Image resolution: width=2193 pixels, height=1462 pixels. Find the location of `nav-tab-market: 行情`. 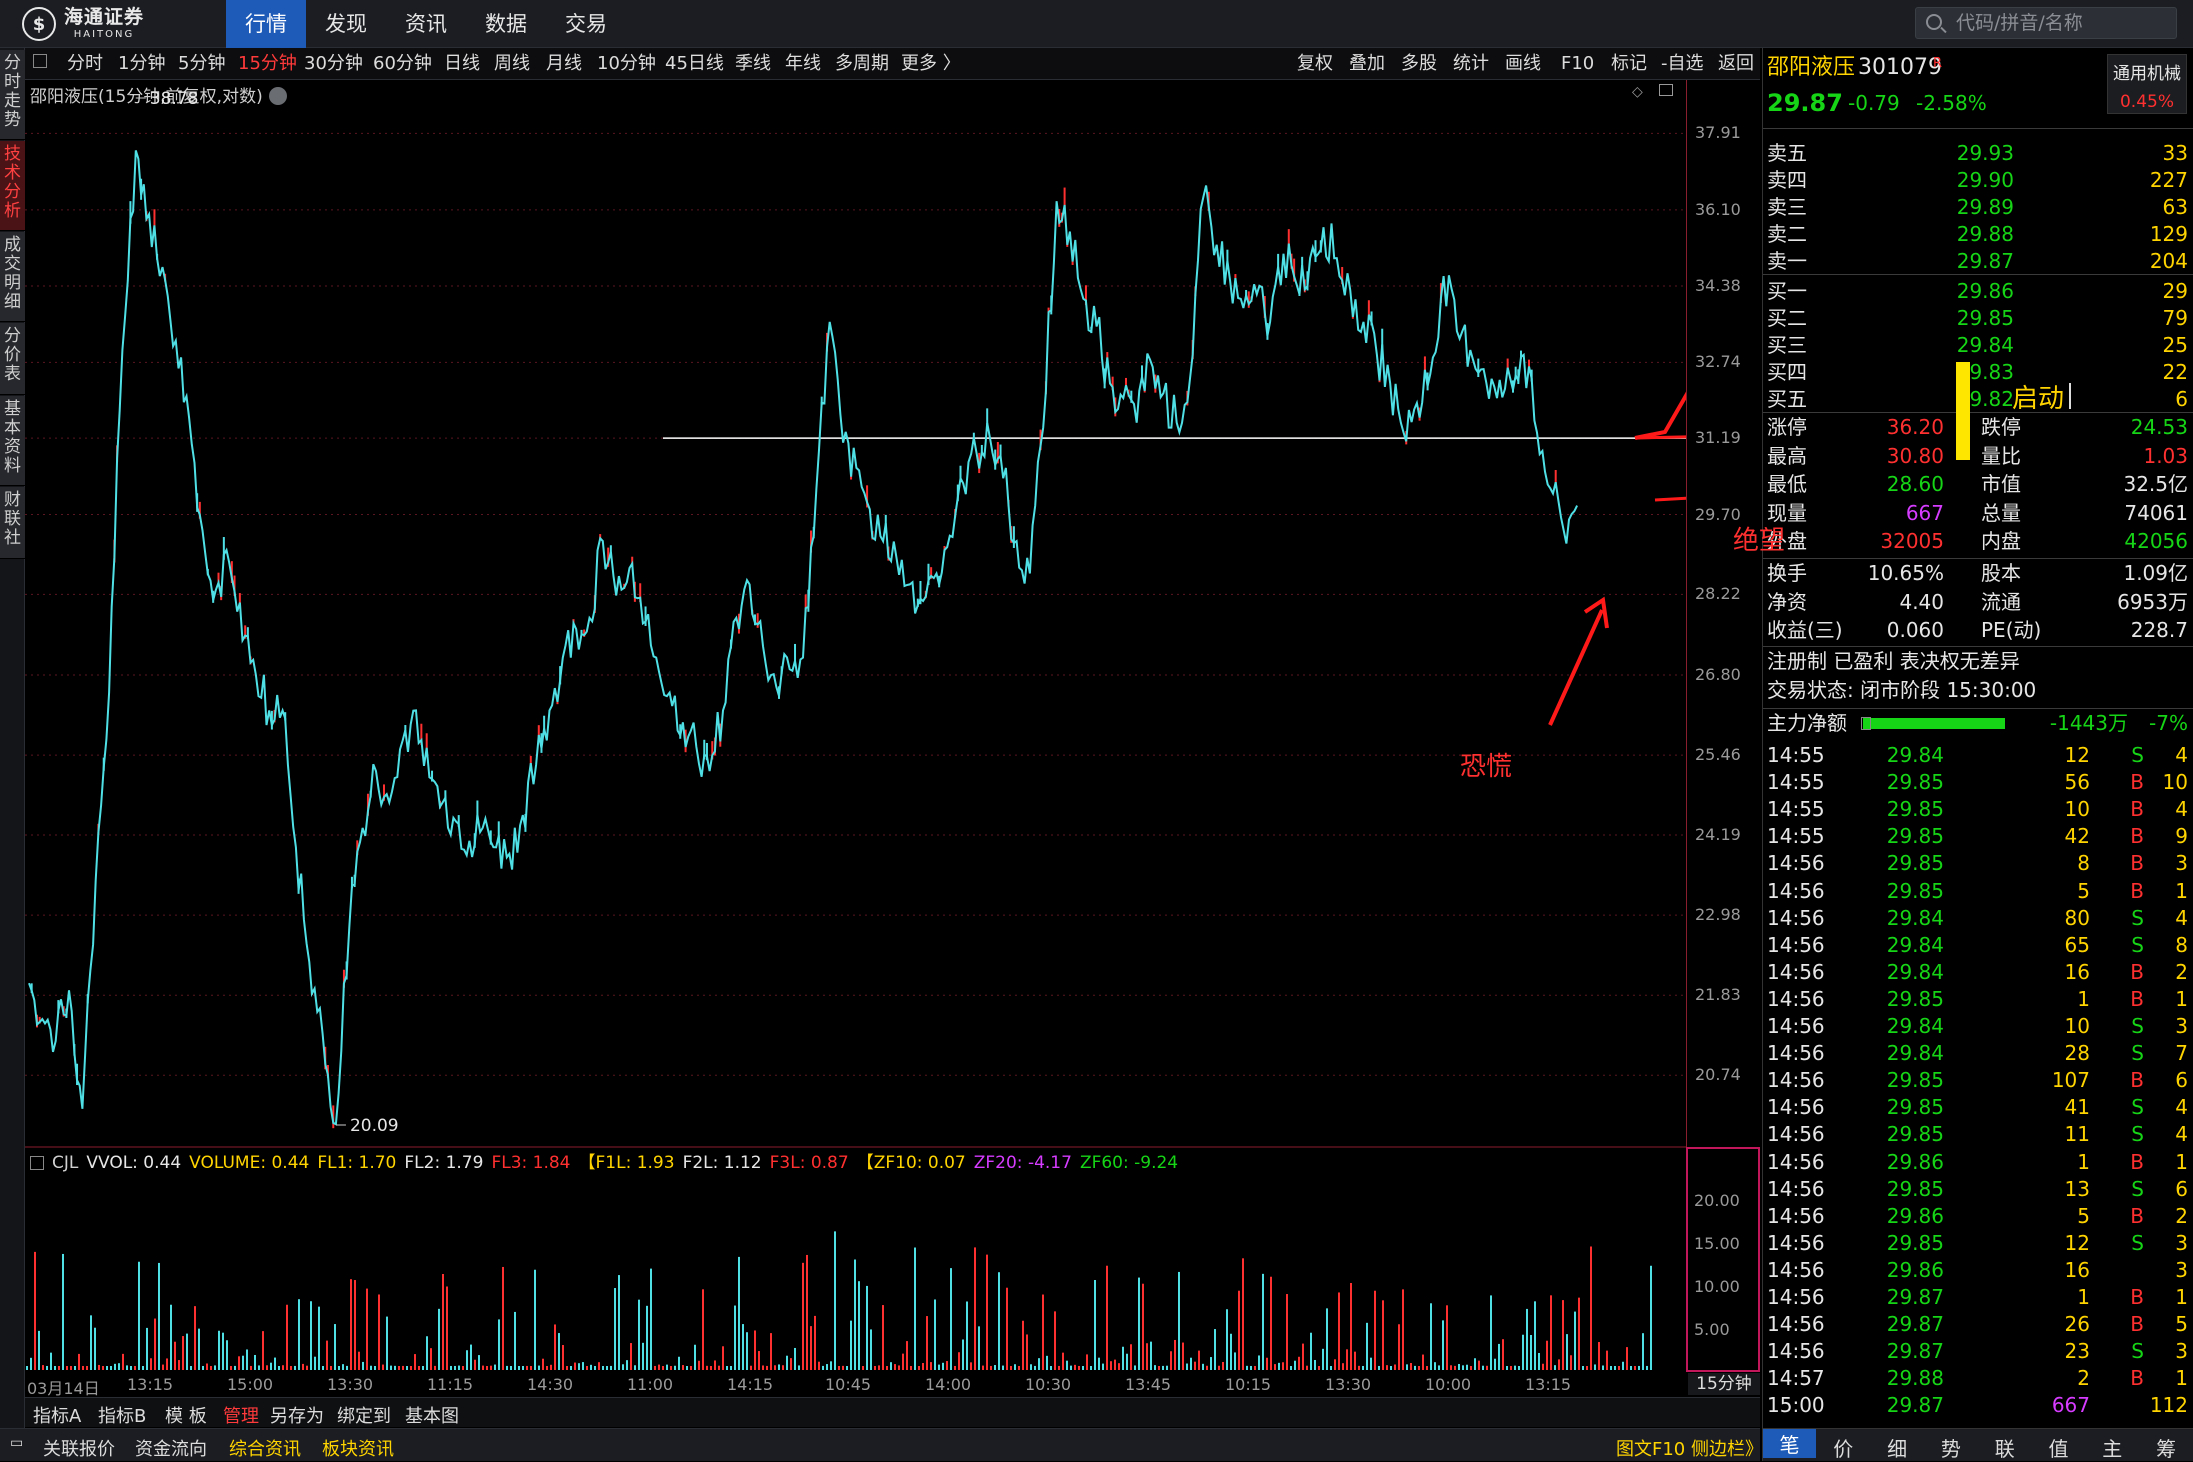

nav-tab-market: 行情 is located at coordinates (266, 24).